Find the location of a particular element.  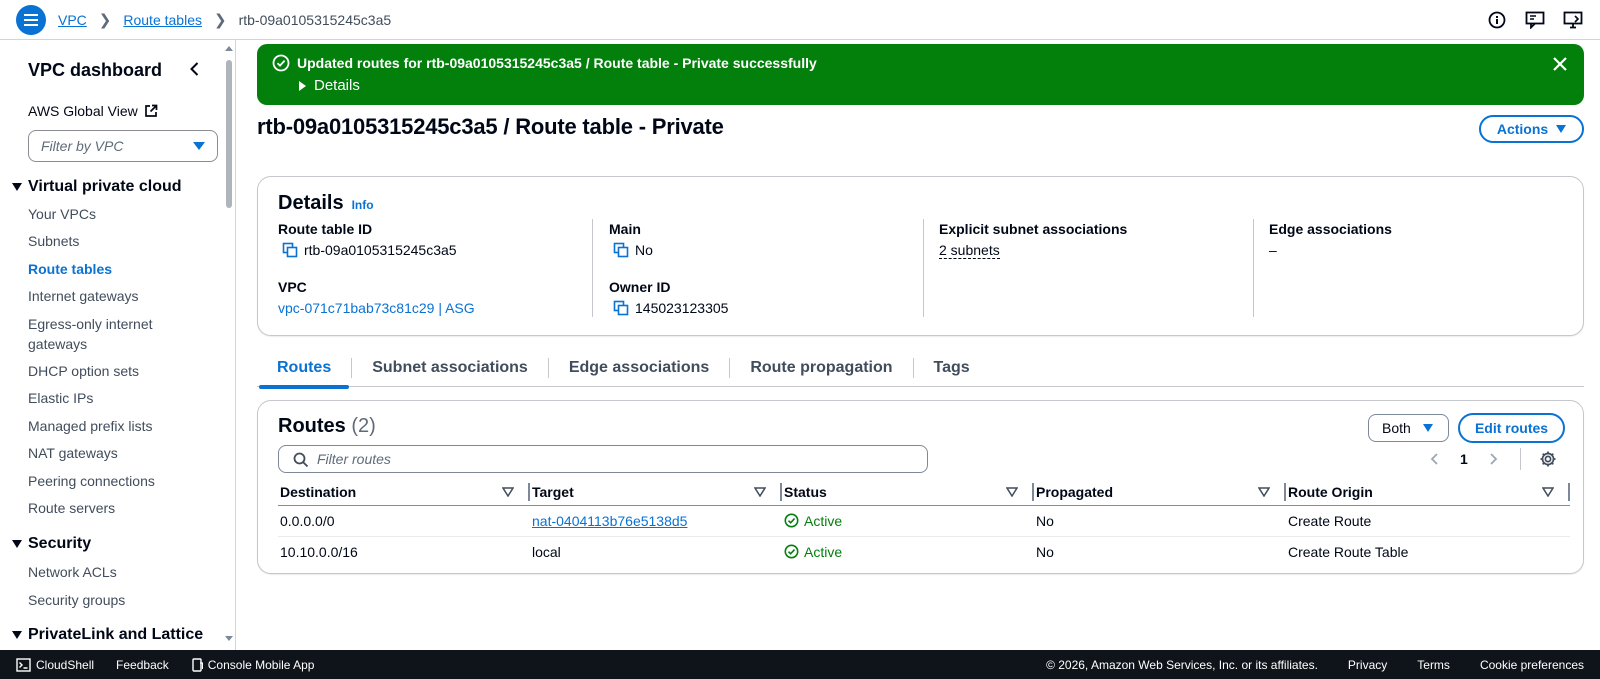

sidebar-item-managed-prefix-lists: Managed prefix lists is located at coordinates (118, 426).